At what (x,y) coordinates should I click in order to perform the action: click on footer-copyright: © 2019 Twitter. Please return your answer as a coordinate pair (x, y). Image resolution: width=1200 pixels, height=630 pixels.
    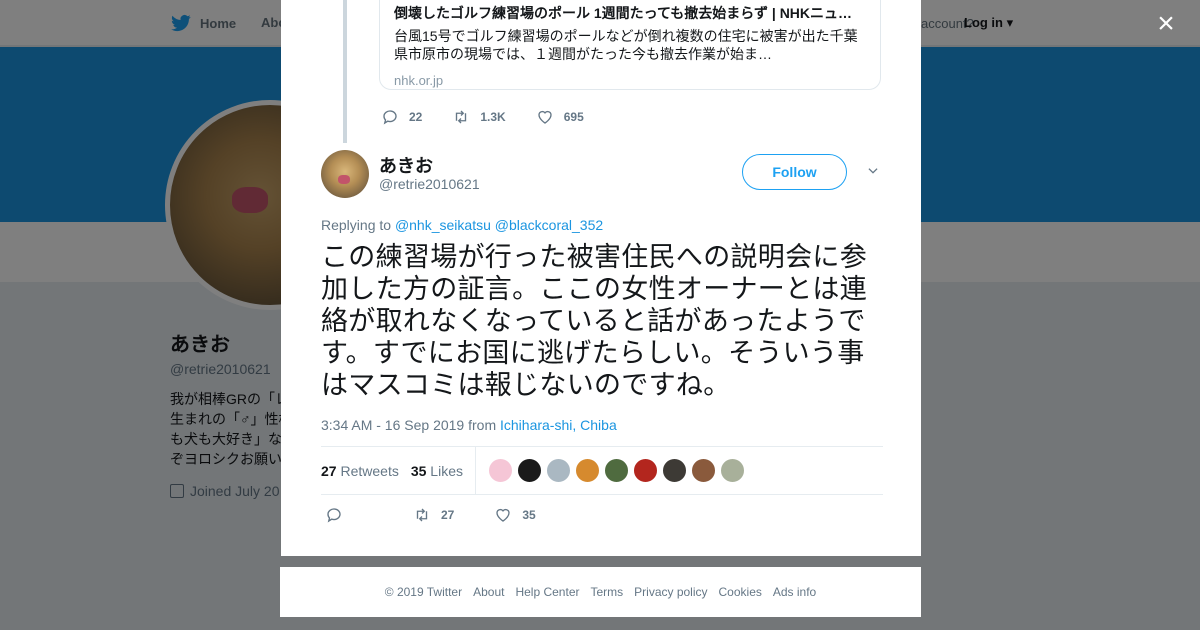
    Looking at the image, I should click on (423, 592).